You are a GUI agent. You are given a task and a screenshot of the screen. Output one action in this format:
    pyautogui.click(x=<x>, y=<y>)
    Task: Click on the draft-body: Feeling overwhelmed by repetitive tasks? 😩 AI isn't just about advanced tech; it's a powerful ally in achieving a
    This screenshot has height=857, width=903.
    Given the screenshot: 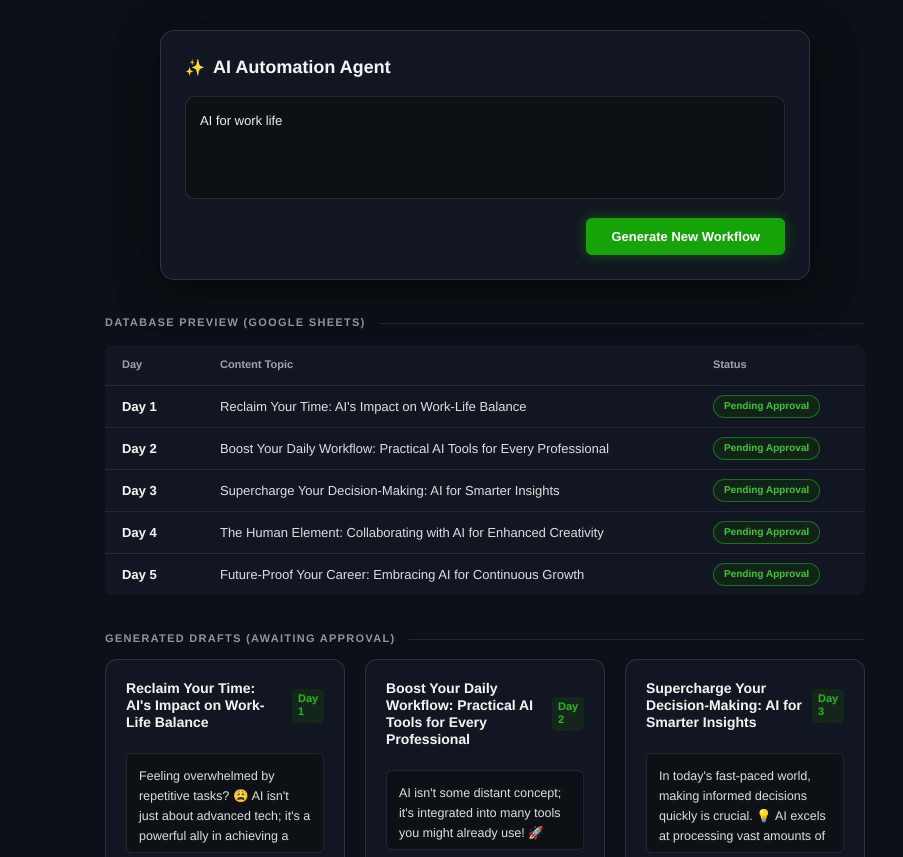 What is the action you would take?
    pyautogui.click(x=225, y=803)
    